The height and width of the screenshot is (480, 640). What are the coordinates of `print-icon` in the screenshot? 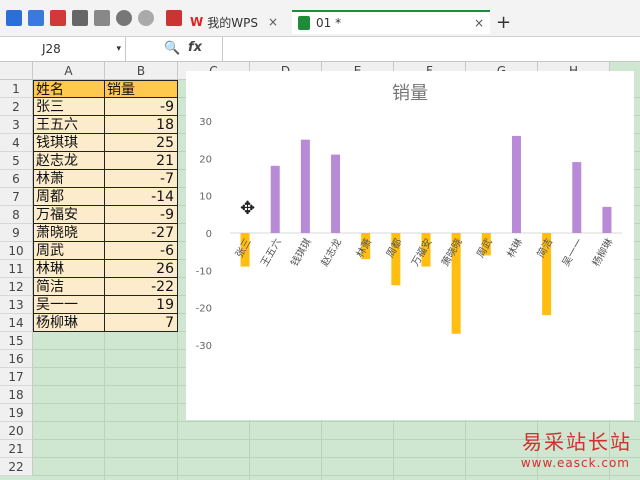 It's located at (80, 18).